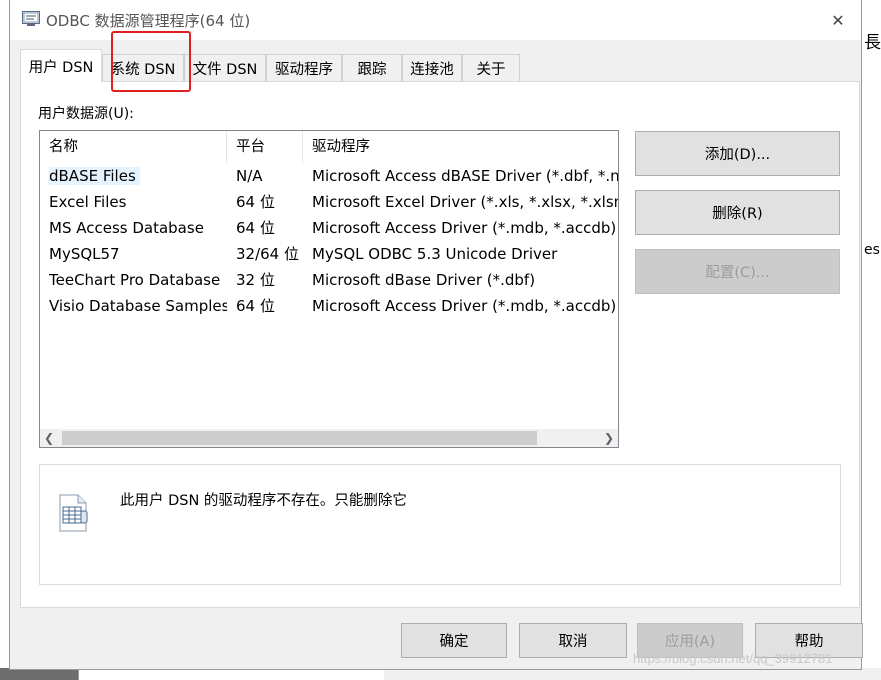 Image resolution: width=881 pixels, height=680 pixels. What do you see at coordinates (265, 147) in the screenshot?
I see `column-header-platform: 平台` at bounding box center [265, 147].